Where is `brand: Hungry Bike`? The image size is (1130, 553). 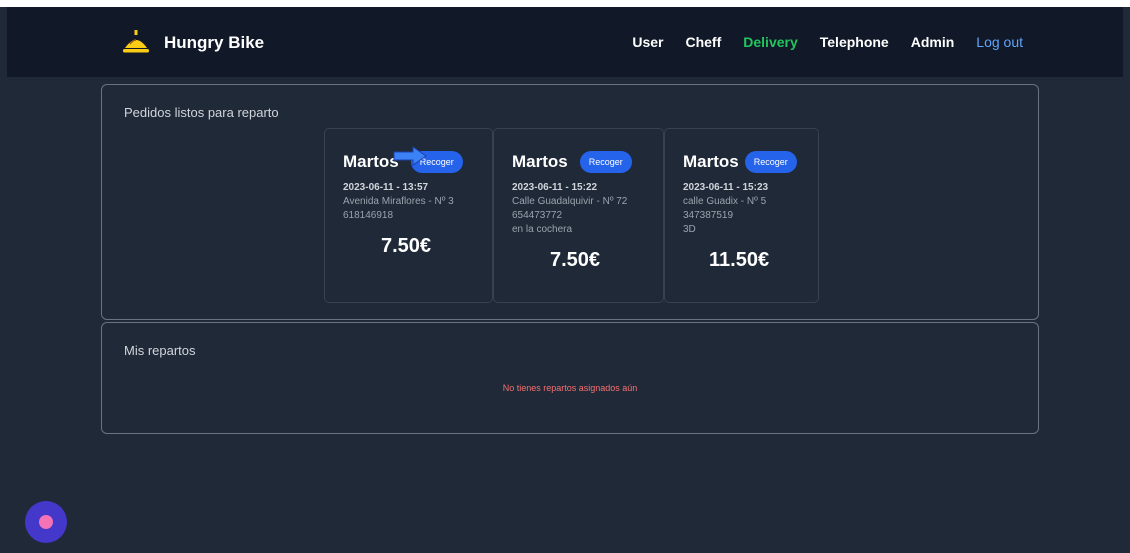
brand: Hungry Bike is located at coordinates (193, 43).